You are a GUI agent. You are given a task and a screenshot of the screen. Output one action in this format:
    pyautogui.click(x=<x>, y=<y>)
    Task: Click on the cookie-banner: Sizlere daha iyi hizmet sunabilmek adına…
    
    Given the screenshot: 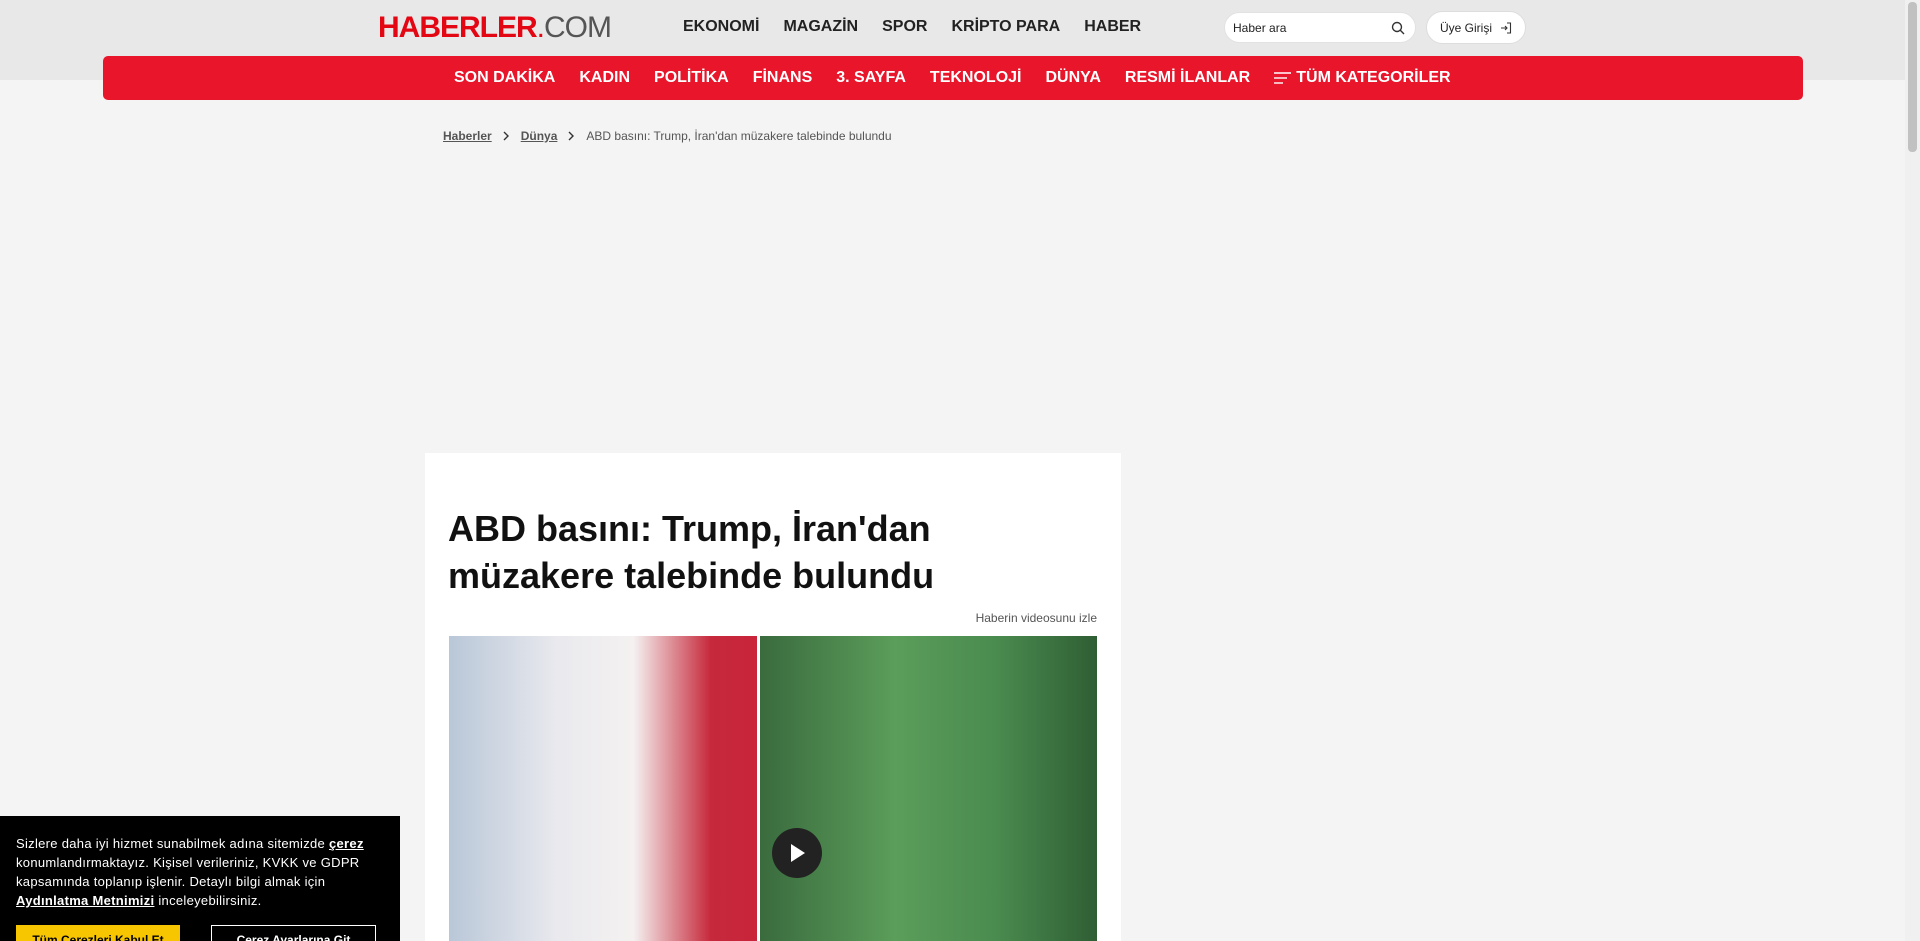 What is the action you would take?
    pyautogui.click(x=200, y=878)
    